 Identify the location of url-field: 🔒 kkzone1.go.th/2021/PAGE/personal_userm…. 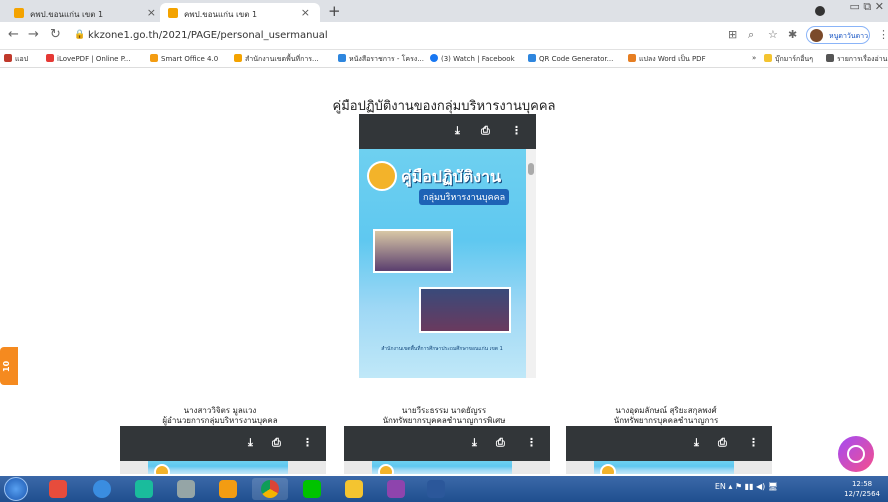
(380, 36).